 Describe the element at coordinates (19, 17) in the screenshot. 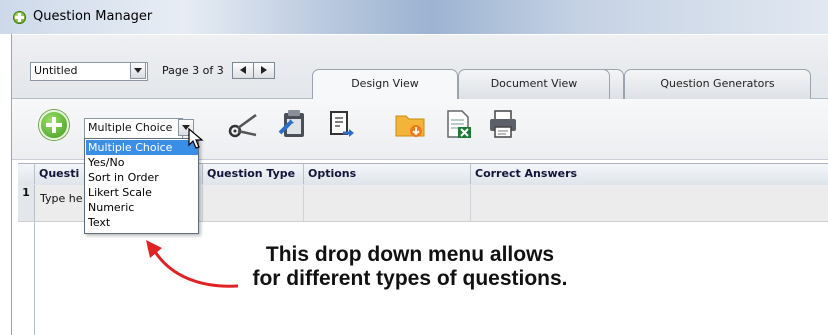

I see `app-icon` at that location.